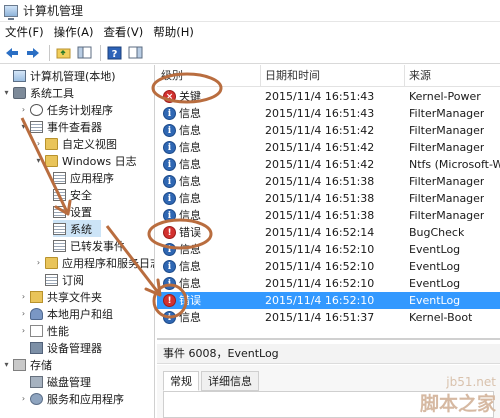  Describe the element at coordinates (59, 194) in the screenshot. I see `log-icon` at that location.